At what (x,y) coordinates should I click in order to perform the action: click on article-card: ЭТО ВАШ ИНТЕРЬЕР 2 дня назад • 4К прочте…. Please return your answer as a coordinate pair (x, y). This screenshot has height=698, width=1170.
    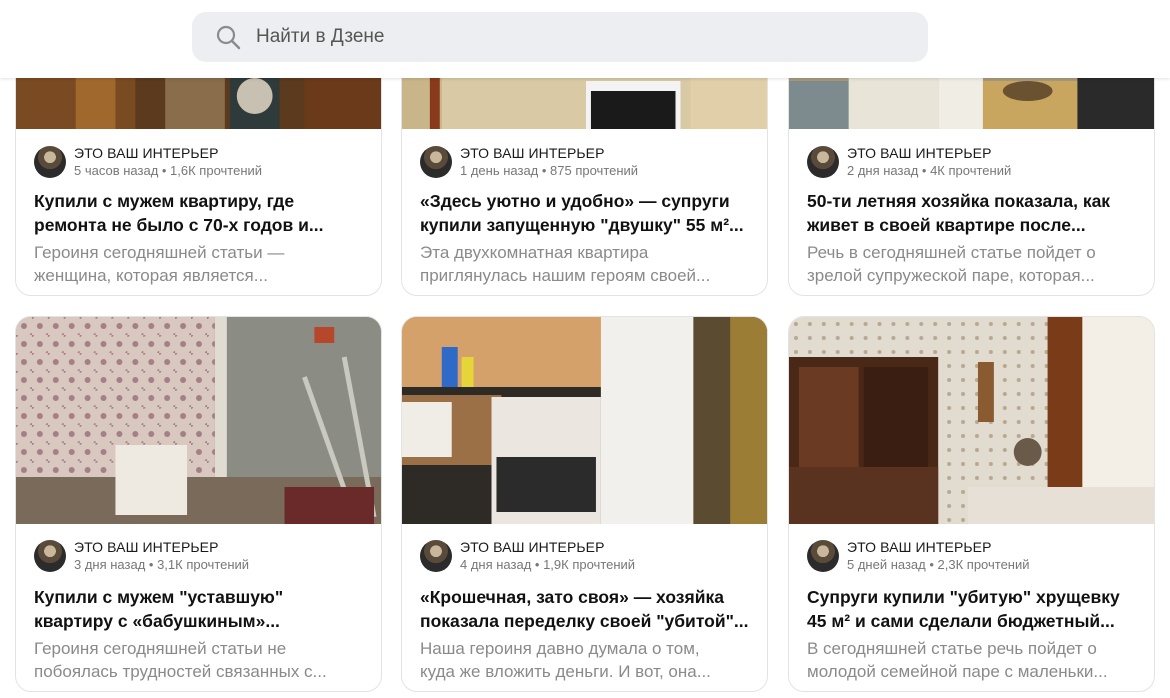
    Looking at the image, I should click on (971, 168).